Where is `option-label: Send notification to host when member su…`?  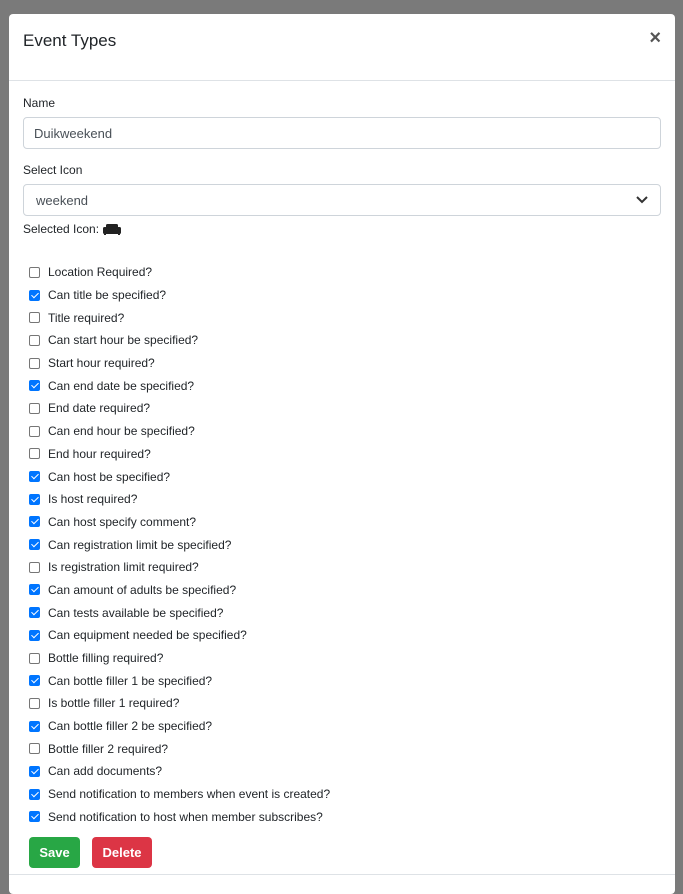 option-label: Send notification to host when member su… is located at coordinates (185, 816).